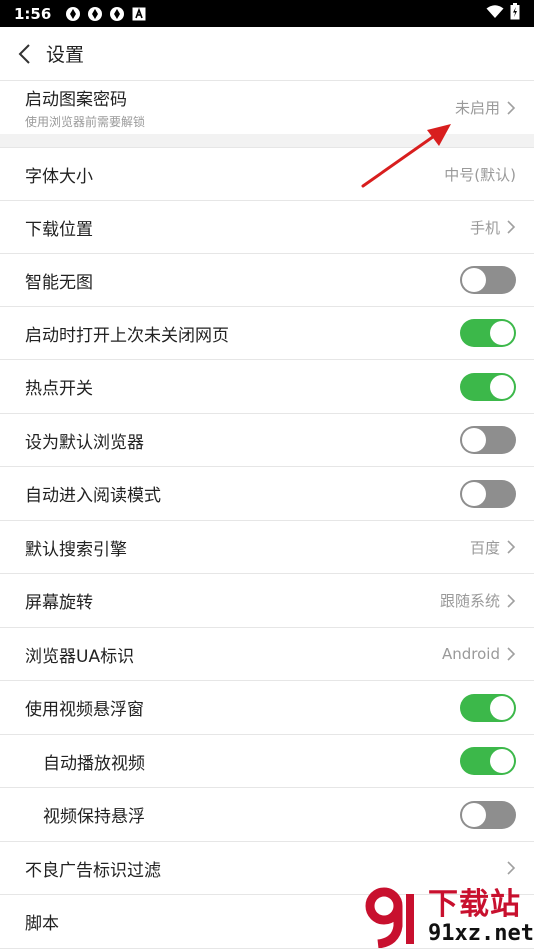  What do you see at coordinates (59, 603) in the screenshot?
I see `setting-label: 屏幕旋转` at bounding box center [59, 603].